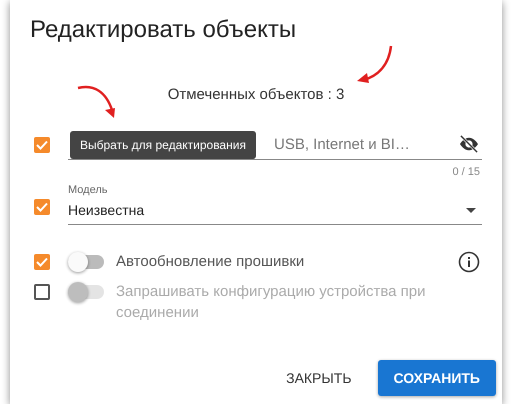 This screenshot has height=416, width=514. Describe the element at coordinates (466, 172) in the screenshot. I see `character-counter: 0 / 15` at that location.